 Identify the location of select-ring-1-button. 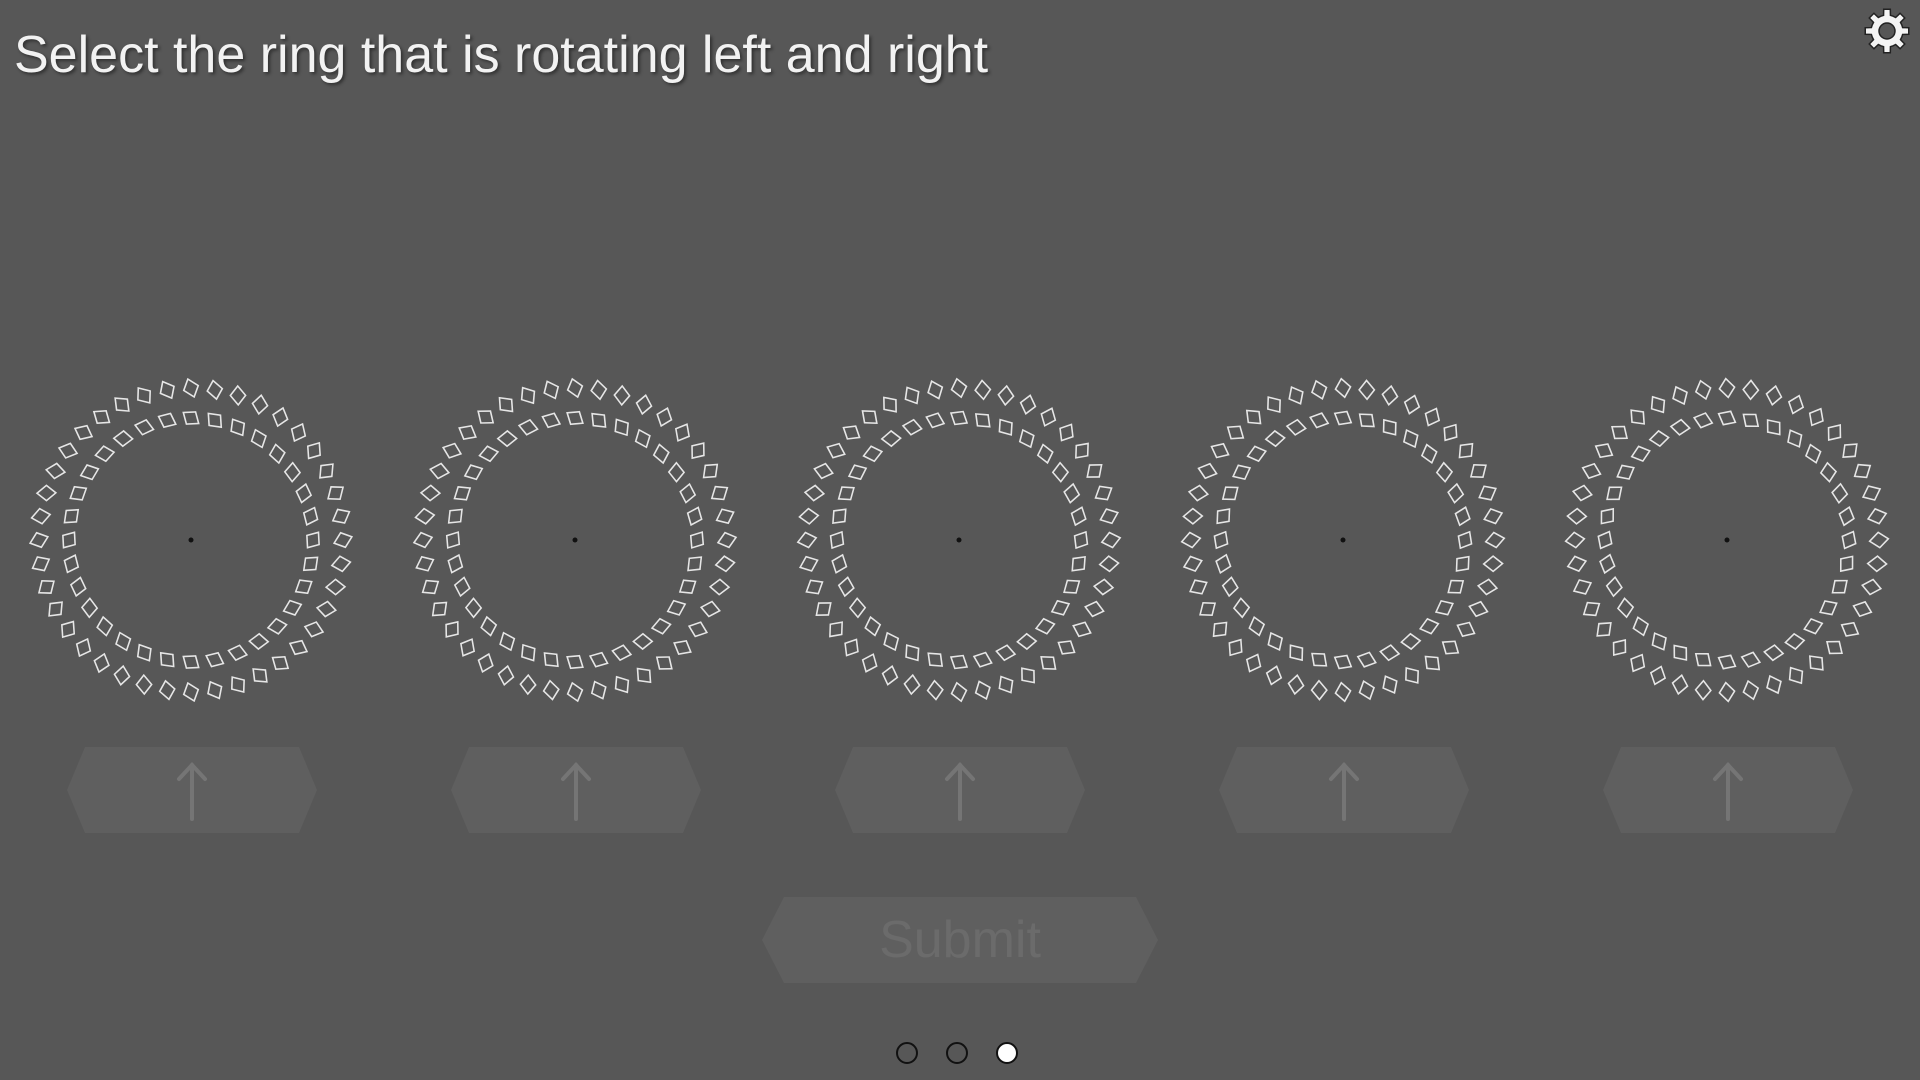
(192, 790).